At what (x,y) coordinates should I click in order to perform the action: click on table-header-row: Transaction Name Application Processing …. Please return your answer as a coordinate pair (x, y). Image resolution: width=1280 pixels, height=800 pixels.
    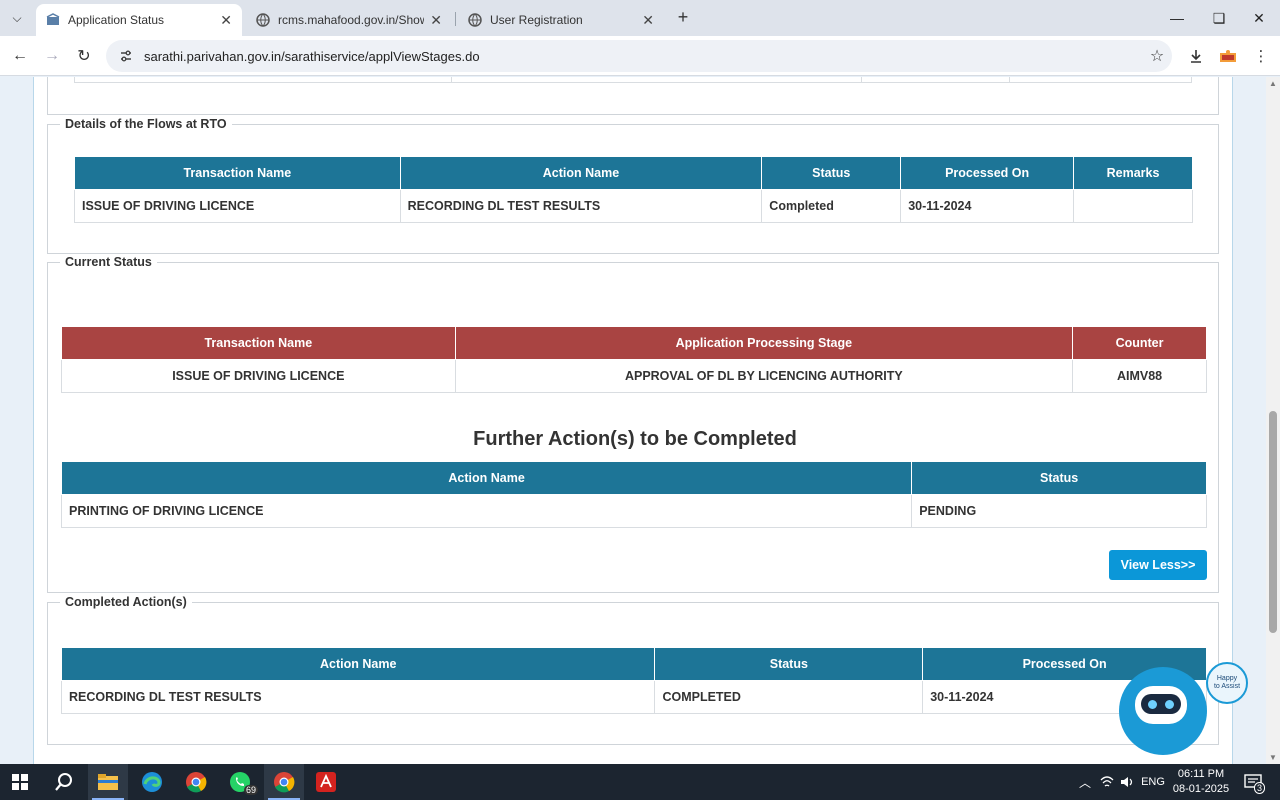
    Looking at the image, I should click on (634, 343).